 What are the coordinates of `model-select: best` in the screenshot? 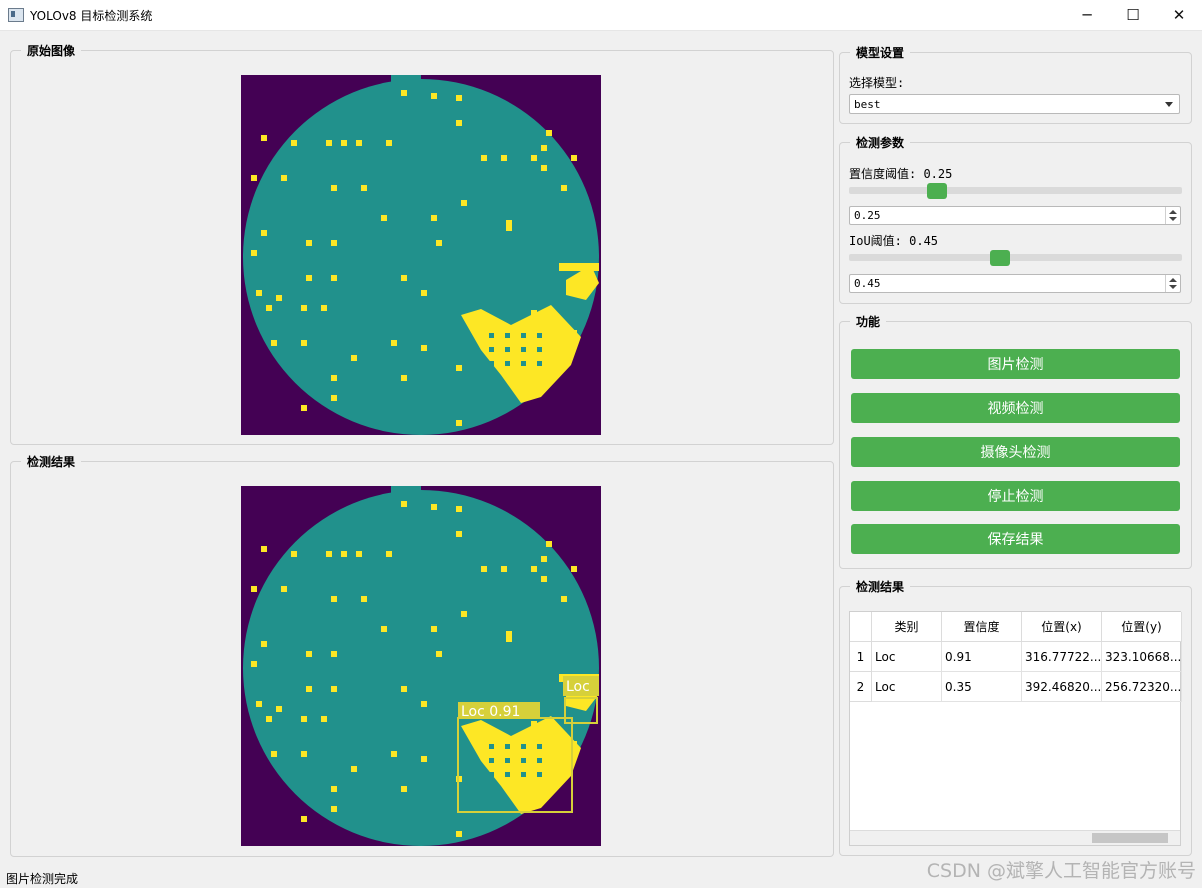 It's located at (1014, 104).